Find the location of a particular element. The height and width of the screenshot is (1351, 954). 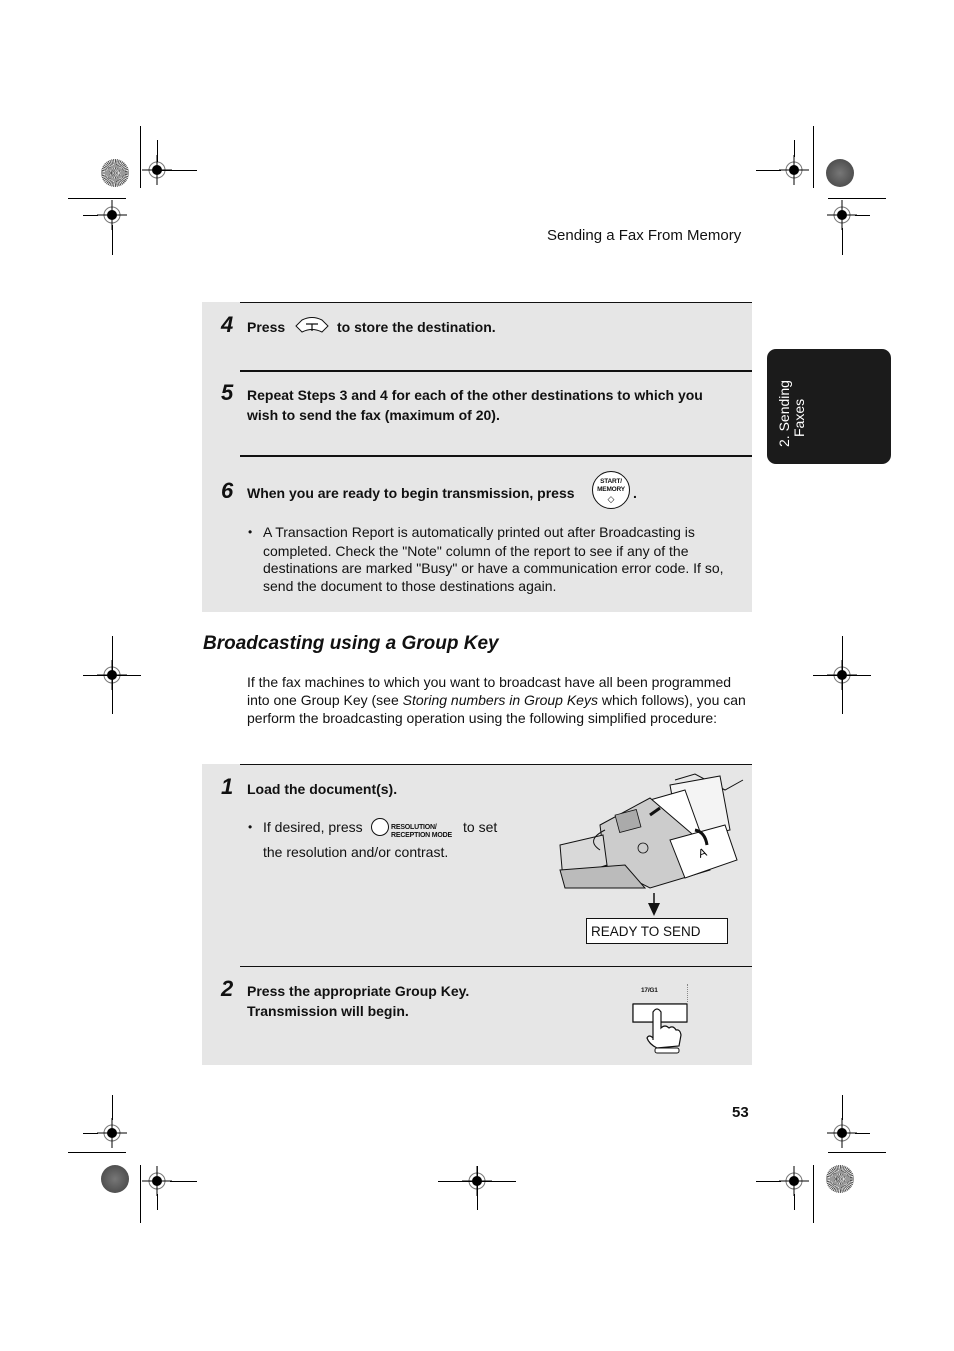

running-header: Sending a Fax From Memory is located at coordinates (644, 235).